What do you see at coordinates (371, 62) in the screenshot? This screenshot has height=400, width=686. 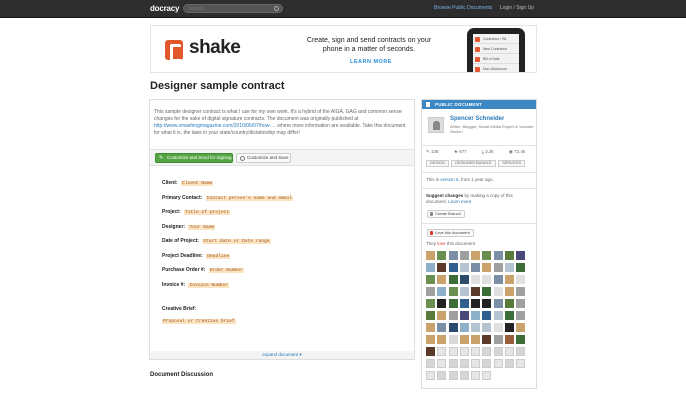 I see `ad-learn-more-link: LEARN MORE` at bounding box center [371, 62].